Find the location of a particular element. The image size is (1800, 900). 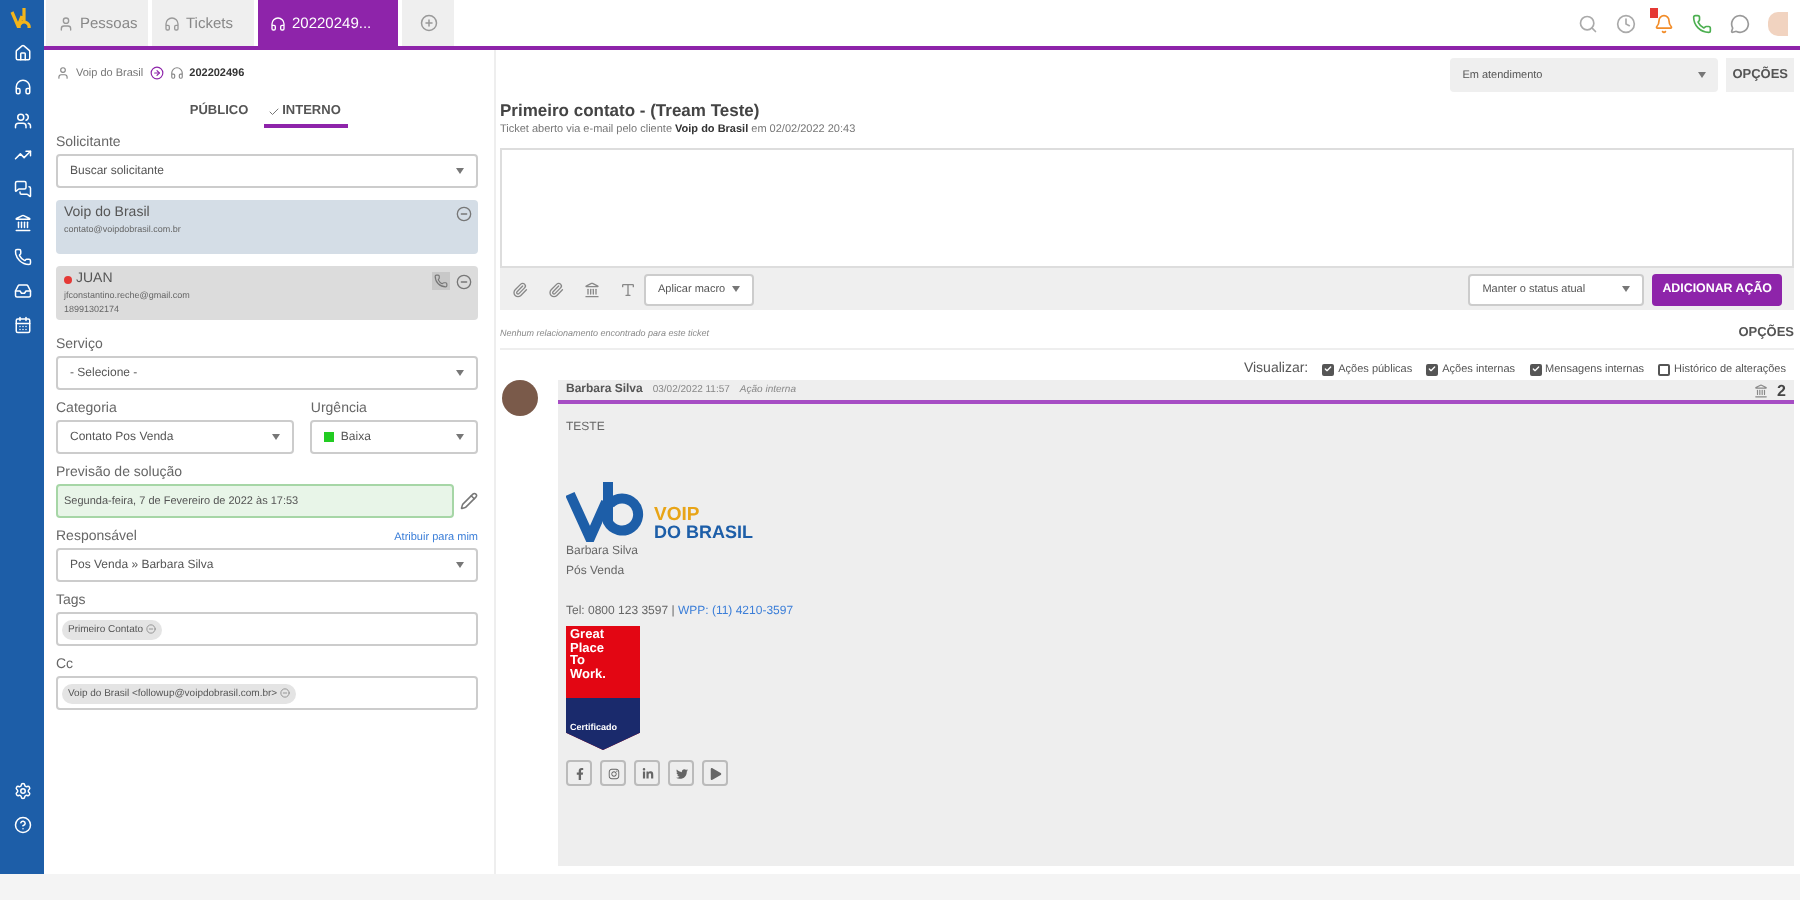

text-format-icon is located at coordinates (628, 289).